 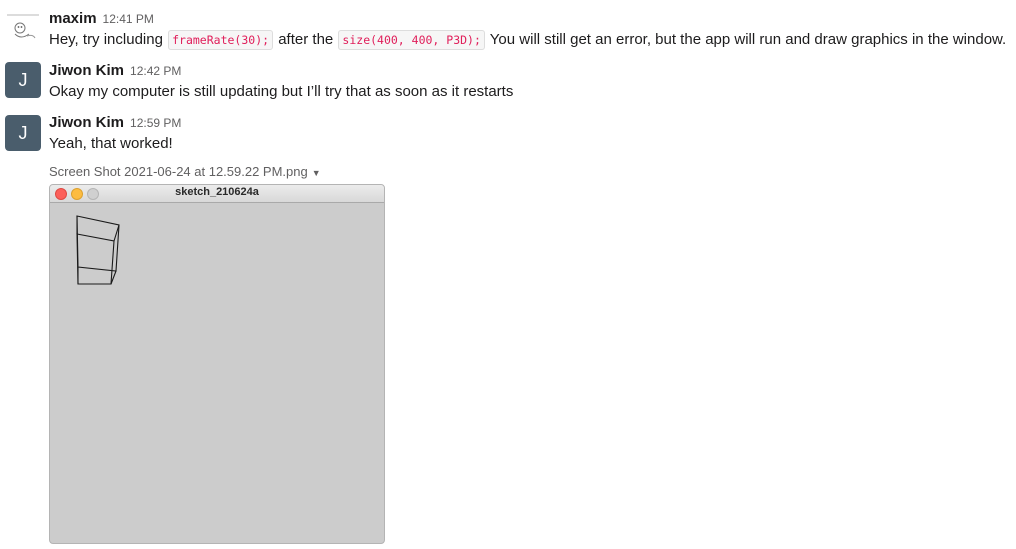 I want to click on wireframe-cube-icon, so click(x=98, y=250).